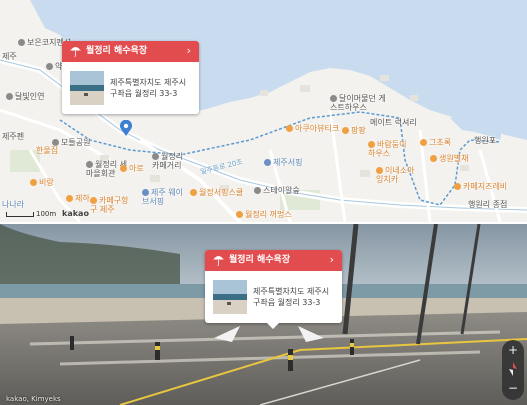  What do you see at coordinates (389, 149) in the screenshot?
I see `poi-barami: 바람둥이 하우스` at bounding box center [389, 149].